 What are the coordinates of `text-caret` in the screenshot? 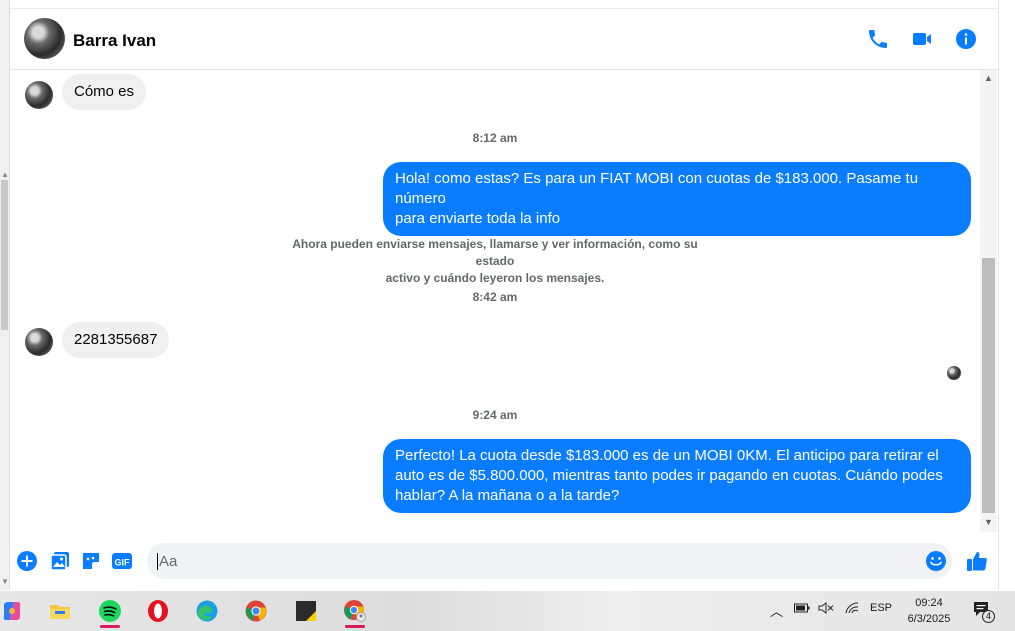 It's located at (157, 561).